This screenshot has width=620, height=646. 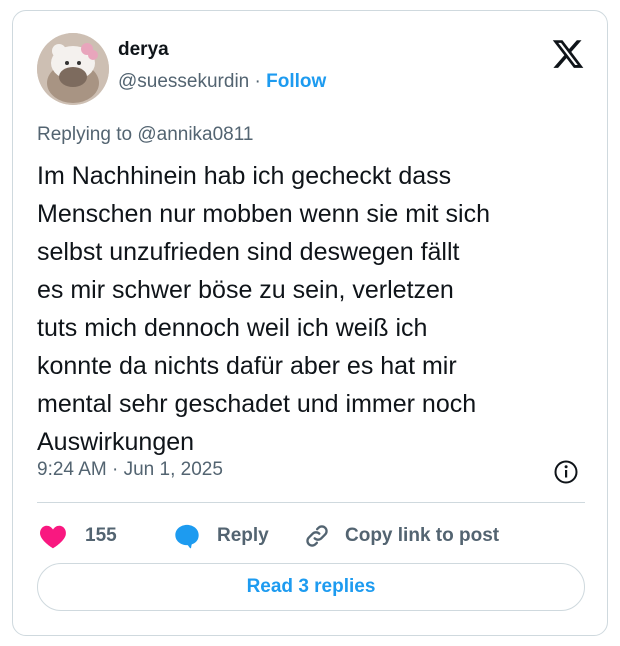 What do you see at coordinates (53, 536) in the screenshot?
I see `heart-icon` at bounding box center [53, 536].